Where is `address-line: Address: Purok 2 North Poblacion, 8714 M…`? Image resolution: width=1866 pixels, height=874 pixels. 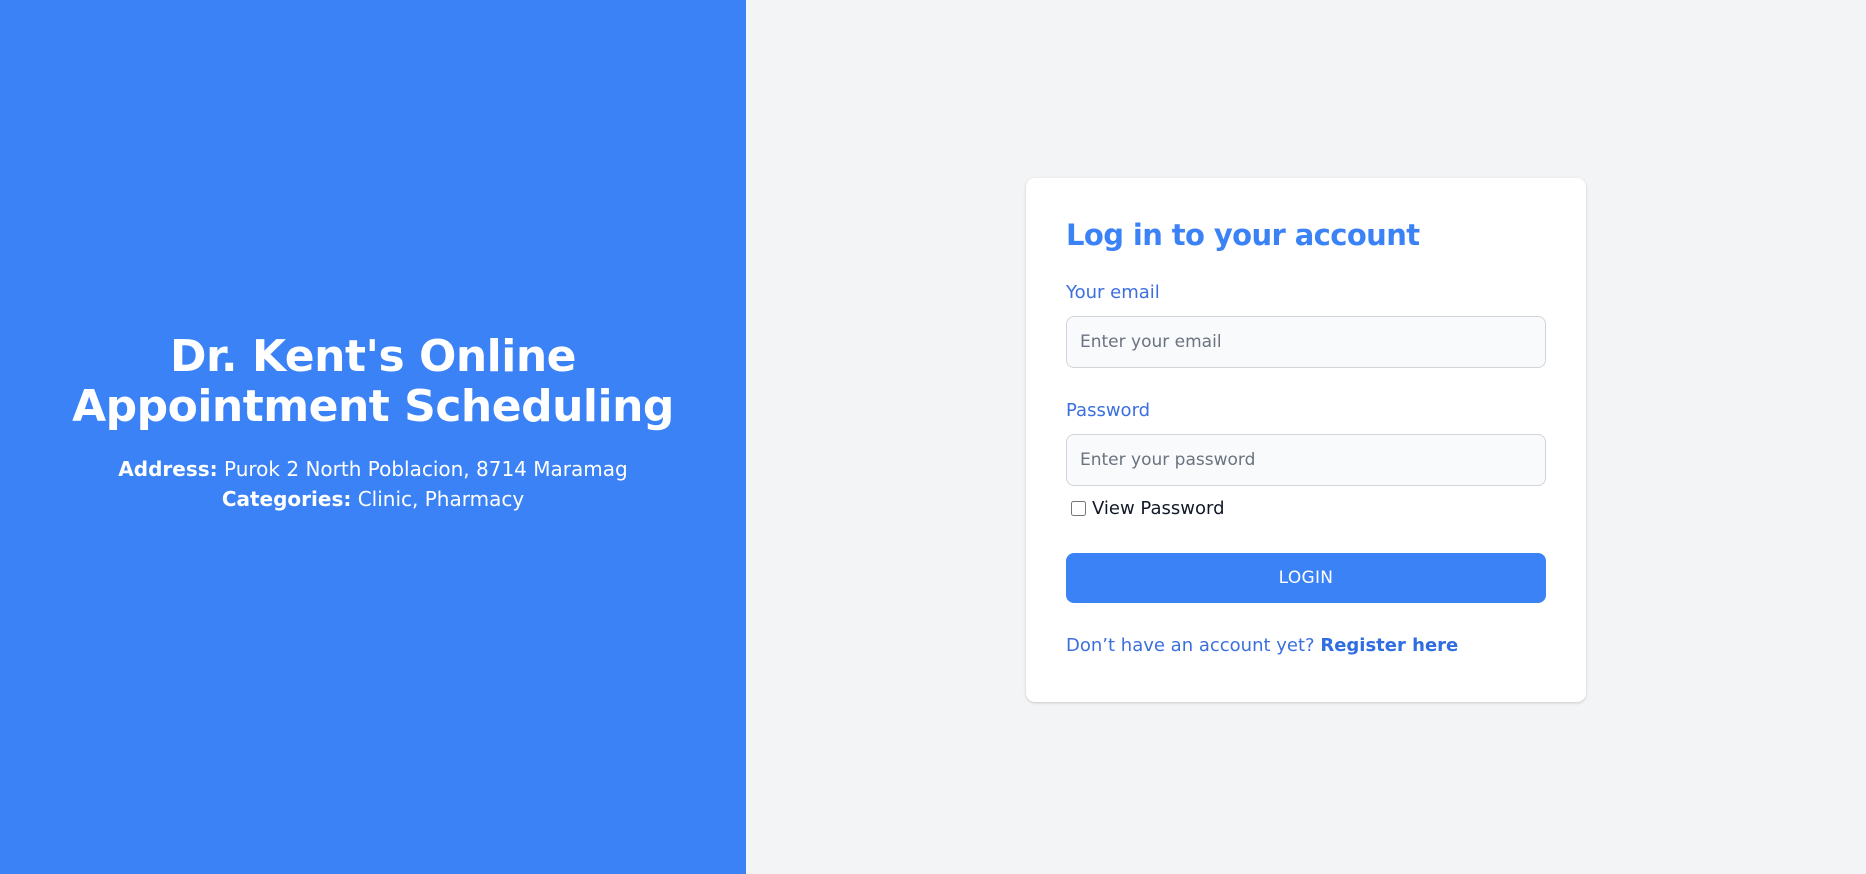
address-line: Address: Purok 2 North Poblacion, 8714 M… is located at coordinates (372, 469).